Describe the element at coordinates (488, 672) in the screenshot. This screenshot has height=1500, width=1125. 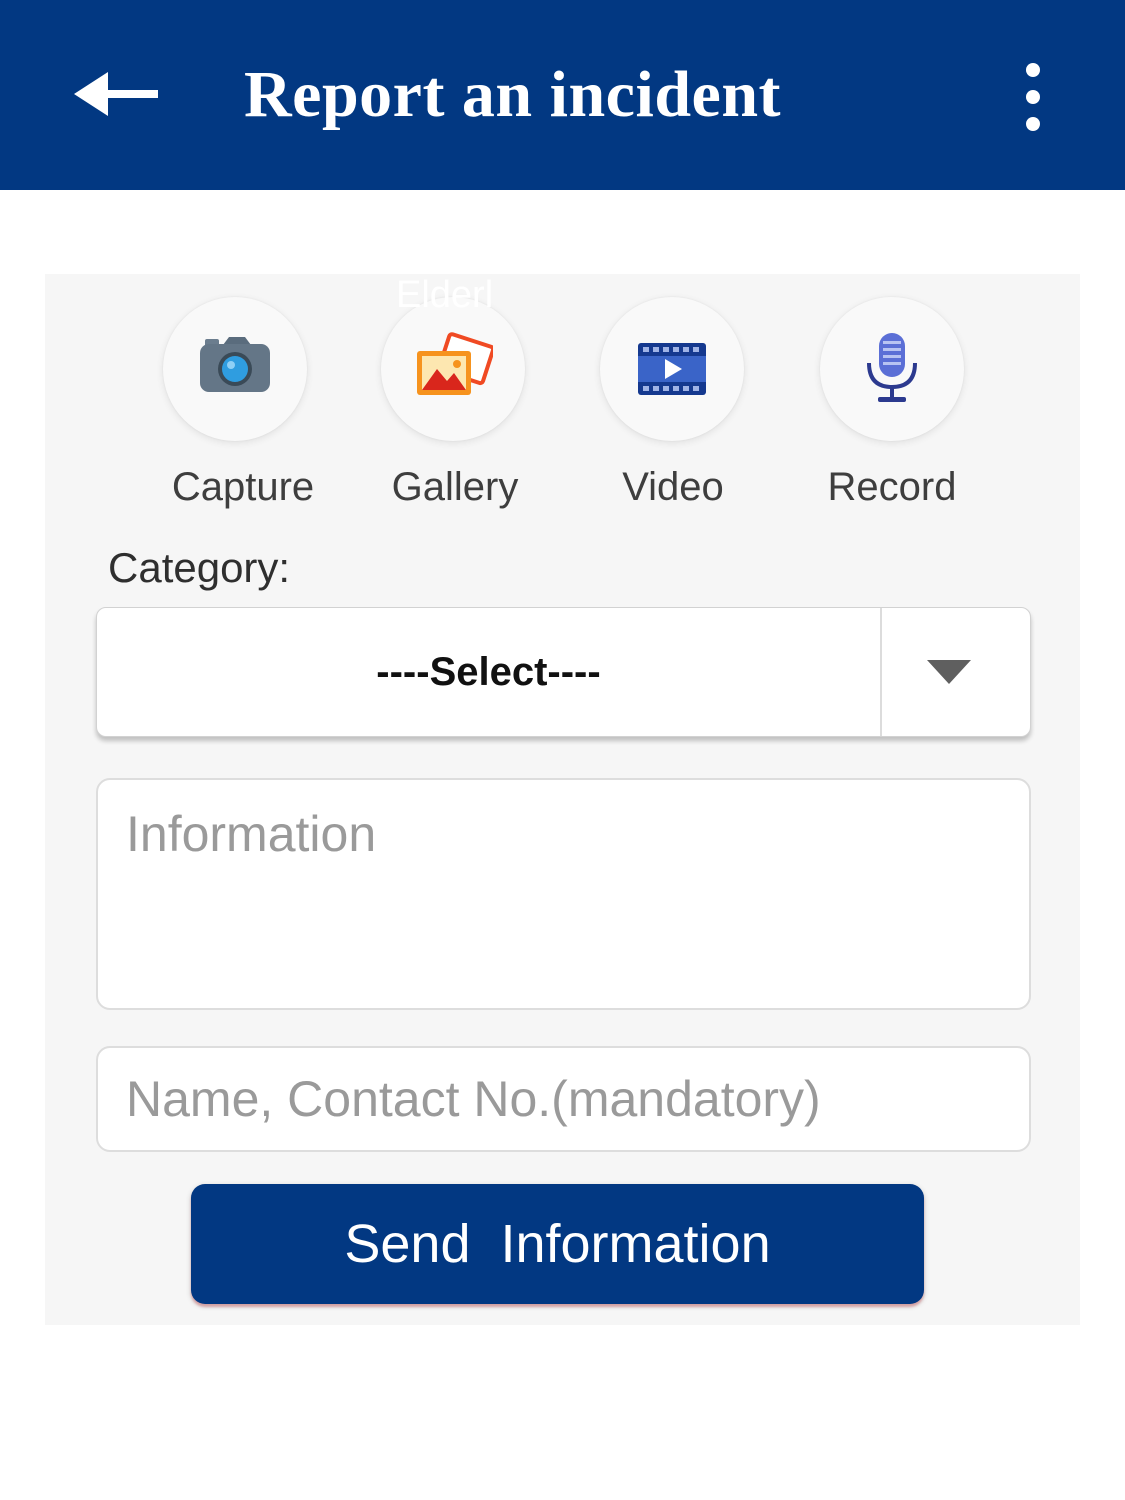
I see `category-selected-value: ----Select----` at that location.